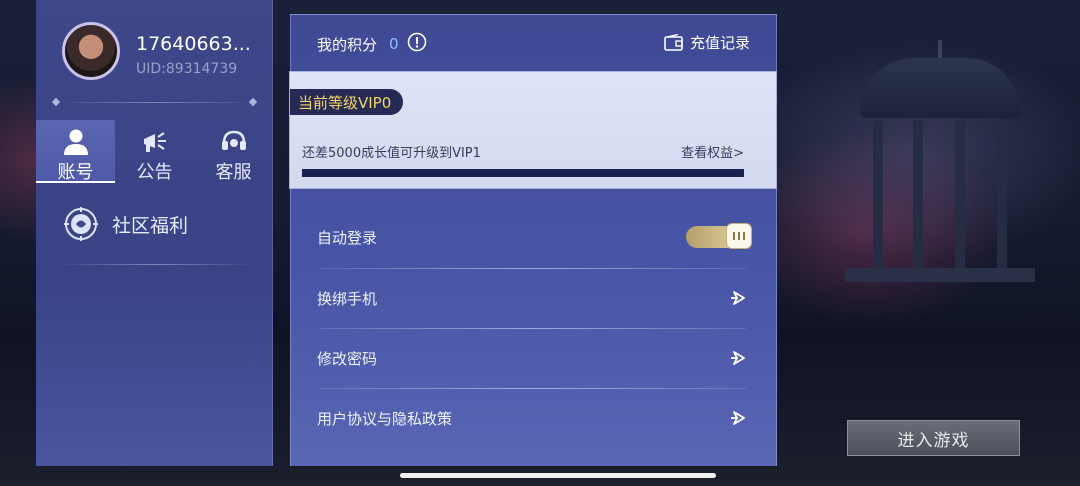  Describe the element at coordinates (940, 161) in the screenshot. I see `pavilion-image` at that location.